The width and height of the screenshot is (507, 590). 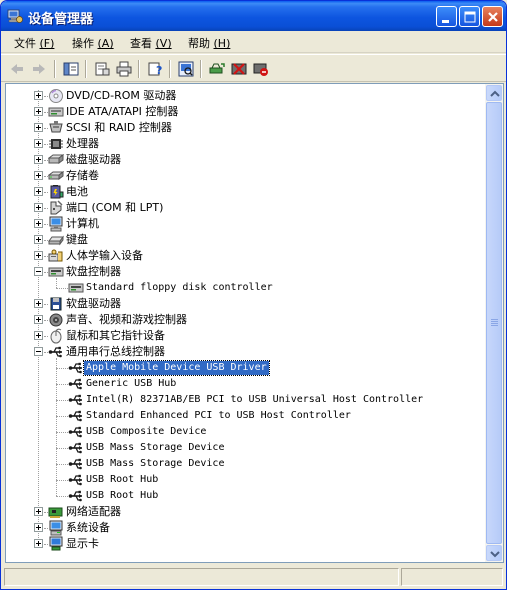 I want to click on tree-category-18: 显示卡, so click(x=245, y=544).